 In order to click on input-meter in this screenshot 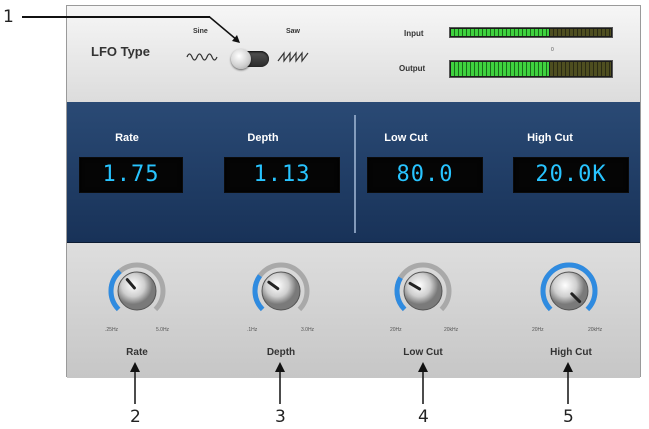, I will do `click(531, 32)`.